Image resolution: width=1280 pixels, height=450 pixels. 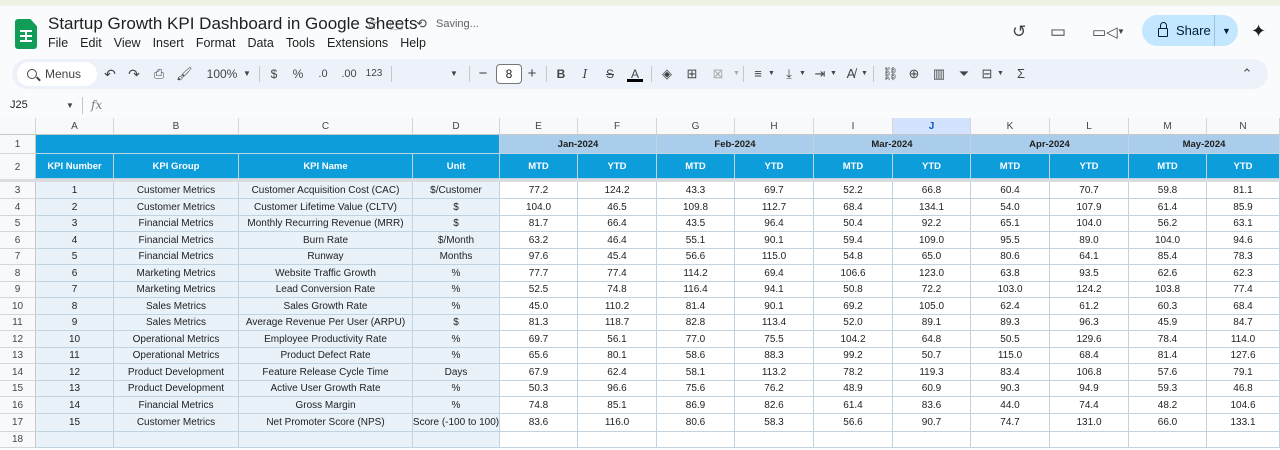 What do you see at coordinates (696, 126) in the screenshot?
I see `column-header-g: G` at bounding box center [696, 126].